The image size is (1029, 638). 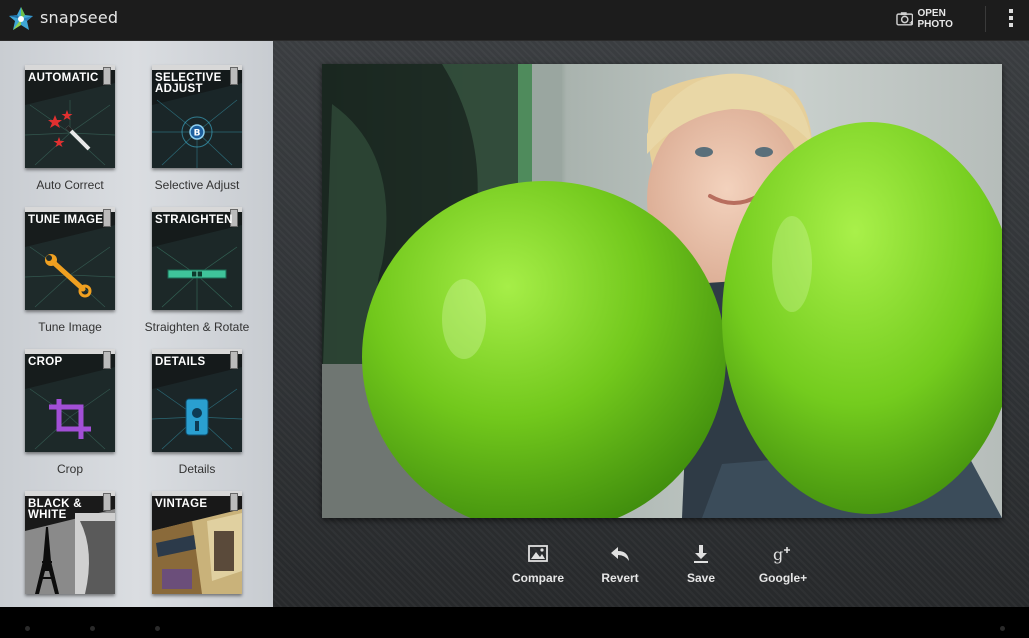 What do you see at coordinates (935, 19) in the screenshot?
I see `open-photo-label: OPEN PHOTO` at bounding box center [935, 19].